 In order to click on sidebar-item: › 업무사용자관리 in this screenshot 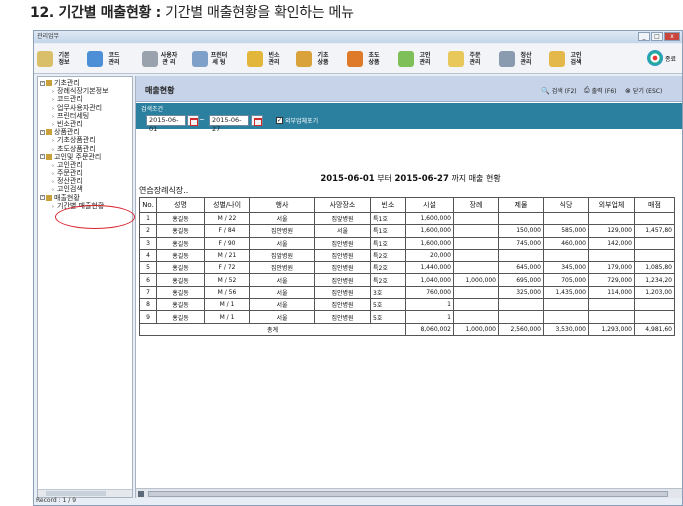, I will do `click(85, 108)`.